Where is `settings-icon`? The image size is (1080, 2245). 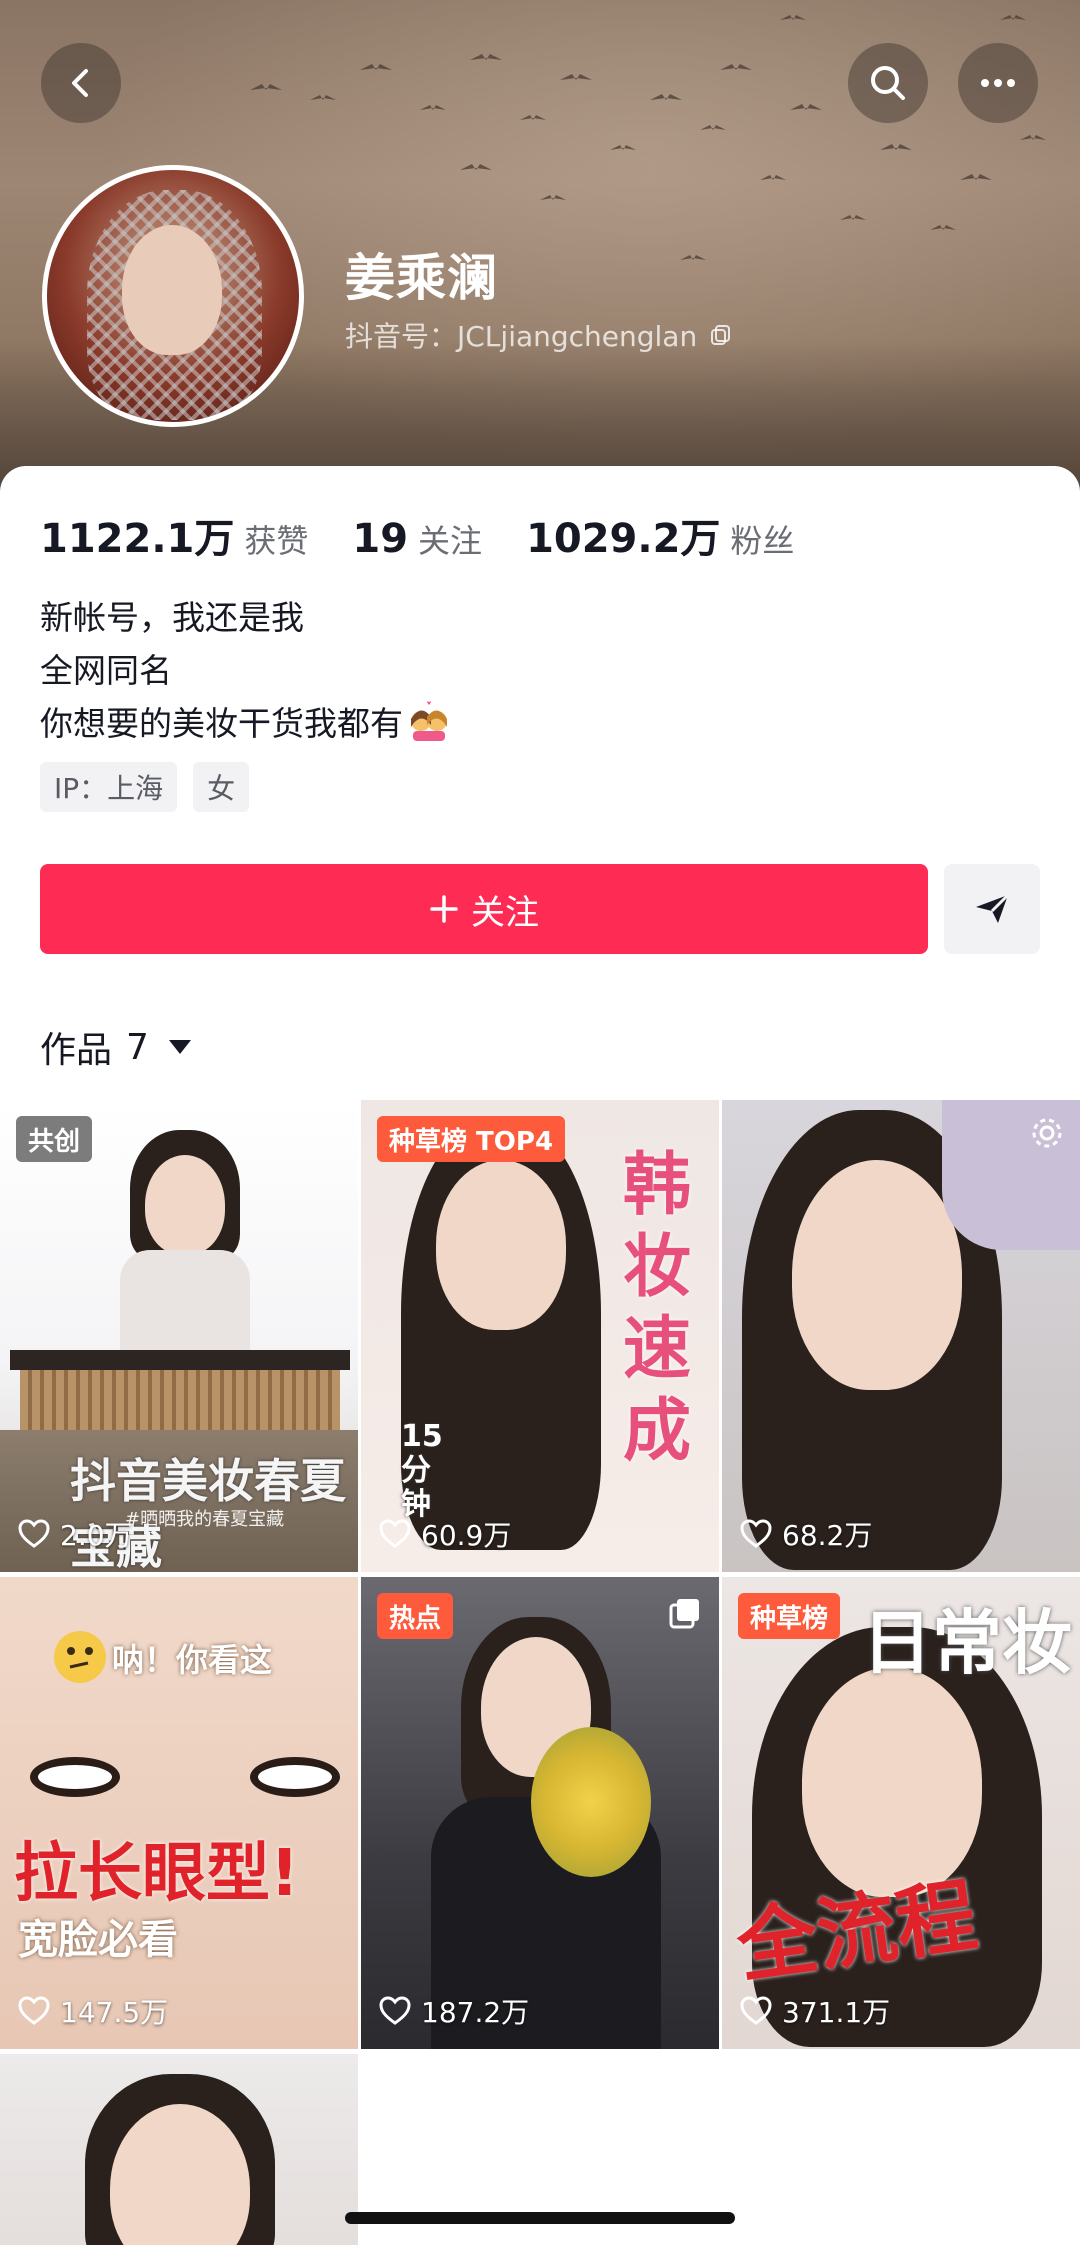 settings-icon is located at coordinates (1047, 1133).